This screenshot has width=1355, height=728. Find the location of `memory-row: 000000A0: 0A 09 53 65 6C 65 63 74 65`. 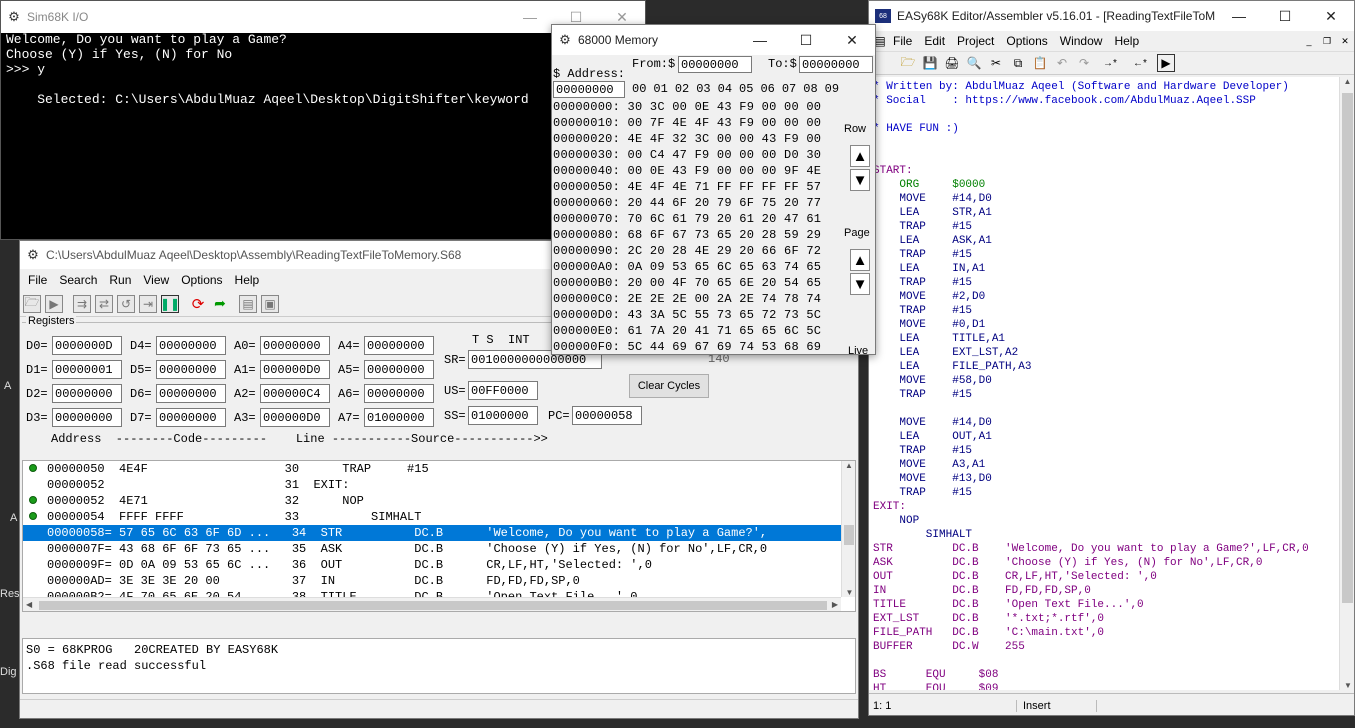

memory-row: 000000A0: 0A 09 53 65 6C 65 63 74 65 is located at coordinates (687, 267).